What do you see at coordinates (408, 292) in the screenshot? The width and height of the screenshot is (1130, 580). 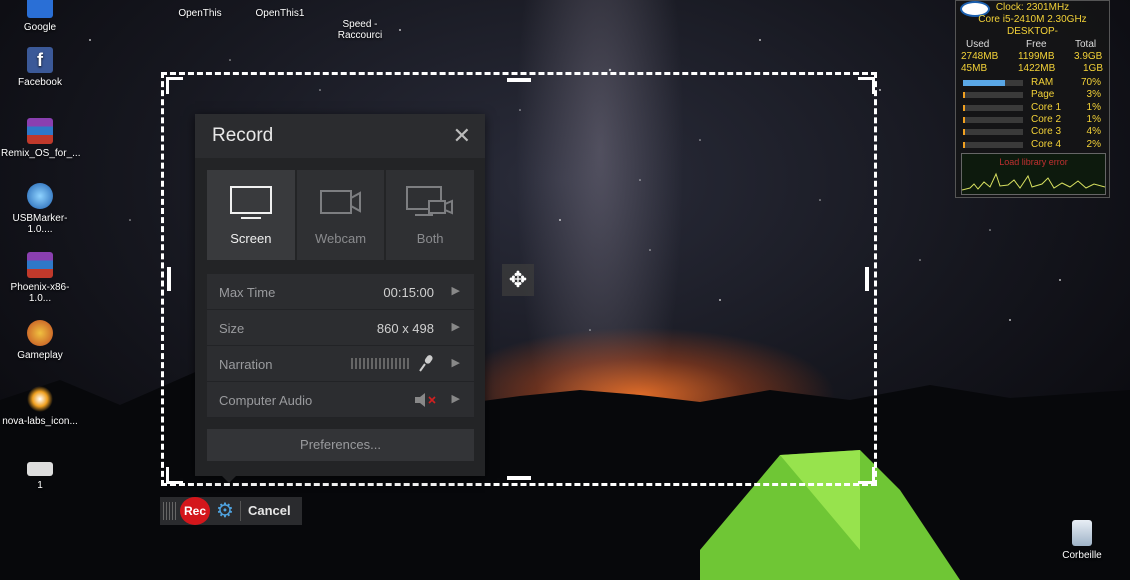 I see `max-time-value: 00:15:00` at bounding box center [408, 292].